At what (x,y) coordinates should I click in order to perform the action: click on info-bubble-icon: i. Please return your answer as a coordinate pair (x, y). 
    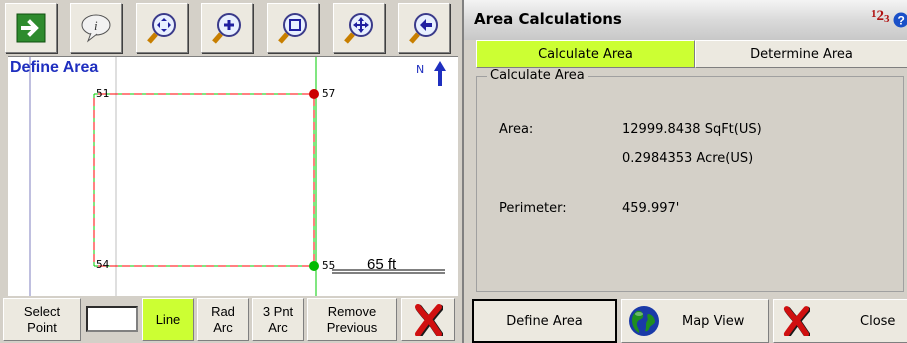
    Looking at the image, I should click on (96, 28).